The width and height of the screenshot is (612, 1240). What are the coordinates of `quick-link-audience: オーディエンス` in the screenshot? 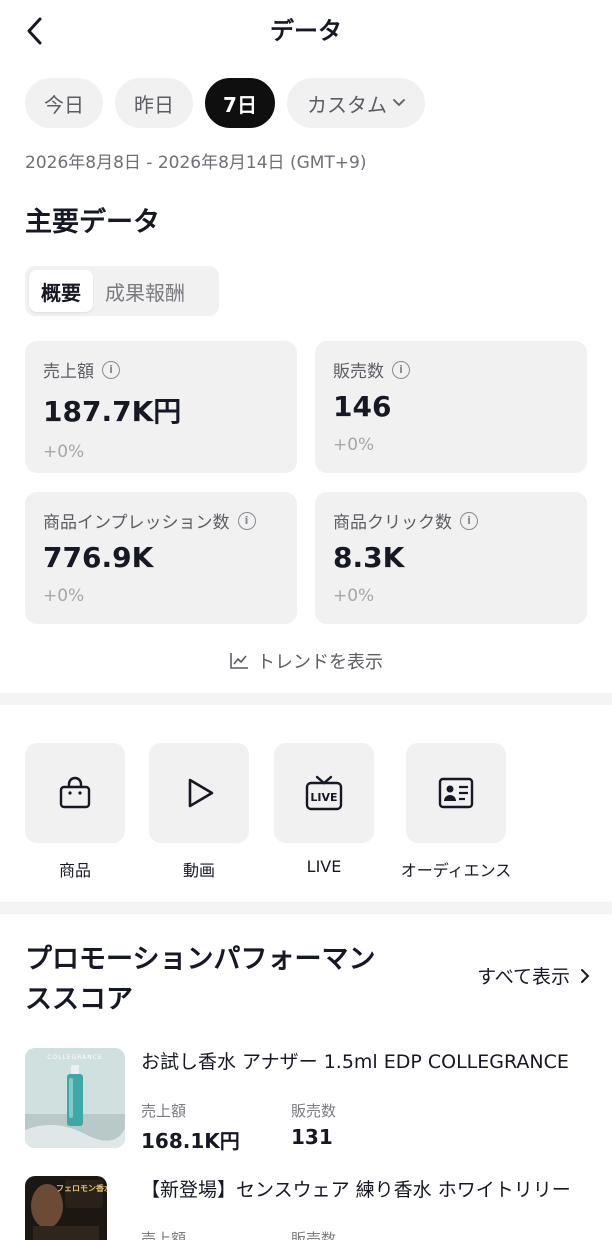 It's located at (456, 812).